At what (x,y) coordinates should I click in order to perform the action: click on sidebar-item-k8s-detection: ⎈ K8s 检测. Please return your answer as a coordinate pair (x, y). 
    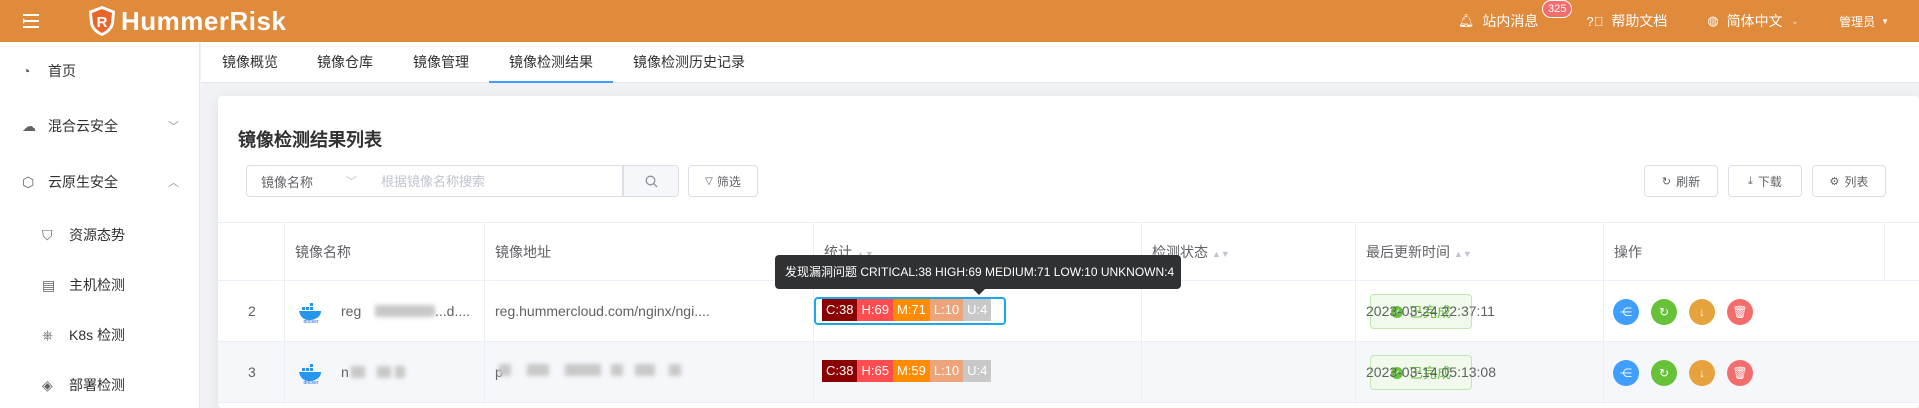
    Looking at the image, I should click on (100, 335).